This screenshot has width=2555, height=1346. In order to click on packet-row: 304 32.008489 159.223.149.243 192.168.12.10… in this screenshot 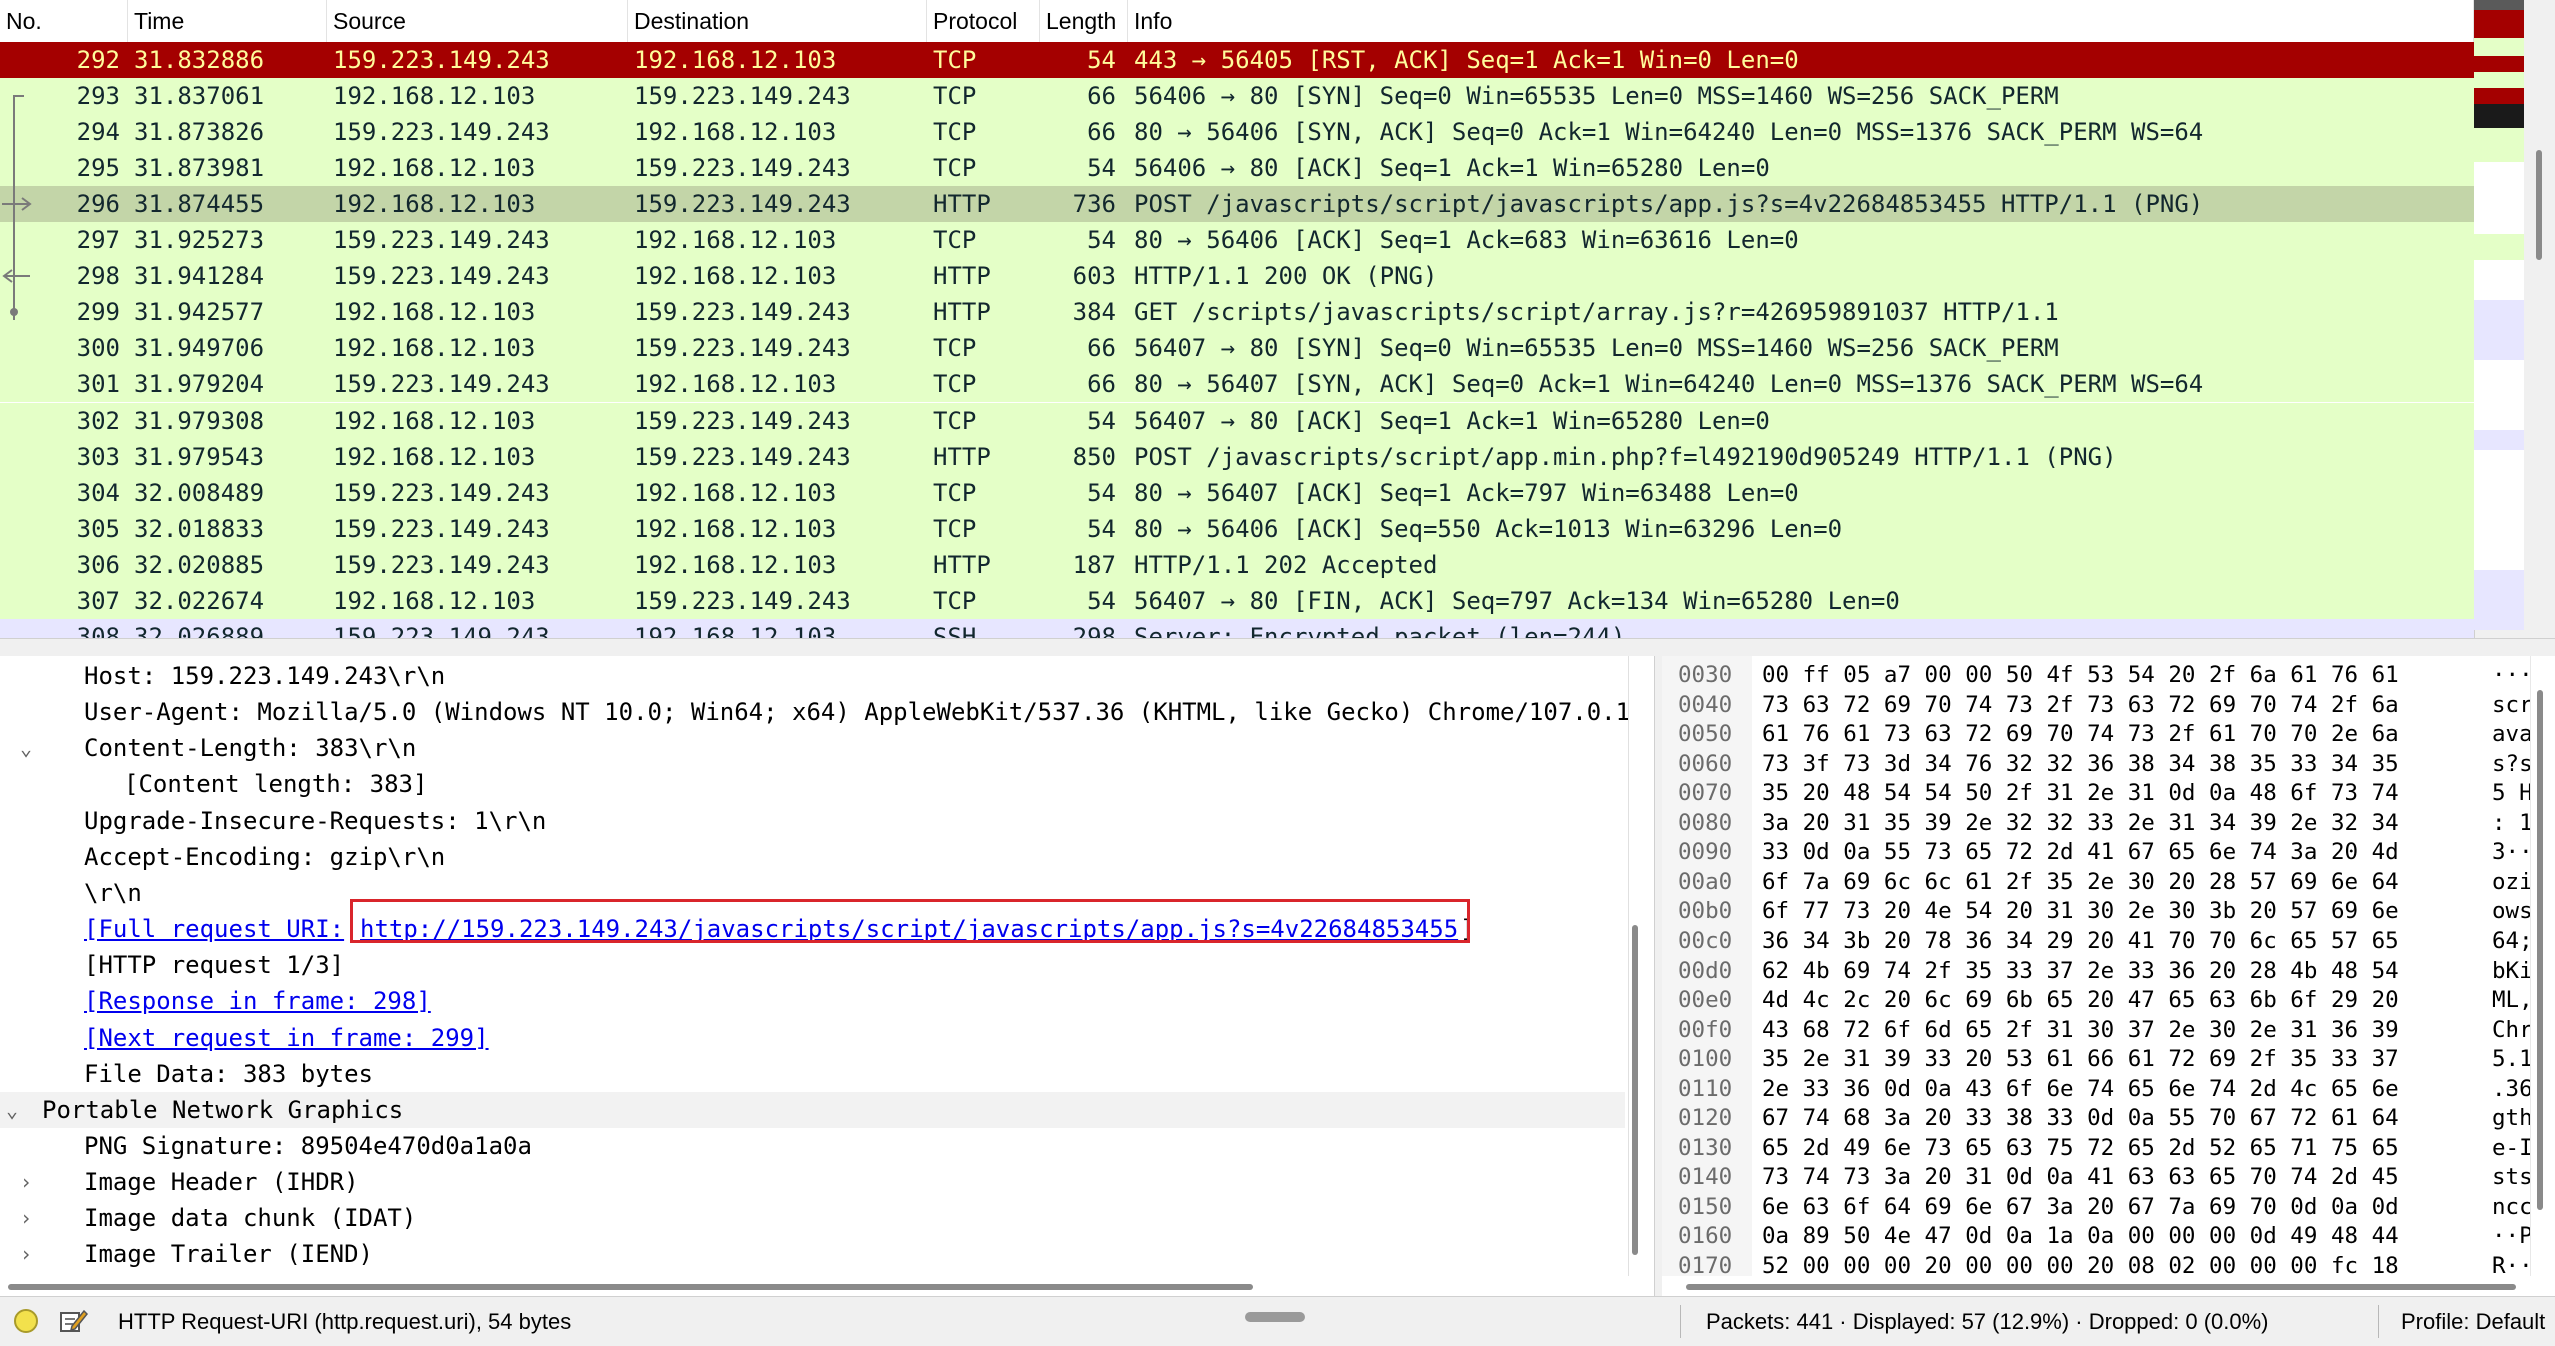, I will do `click(1237, 492)`.